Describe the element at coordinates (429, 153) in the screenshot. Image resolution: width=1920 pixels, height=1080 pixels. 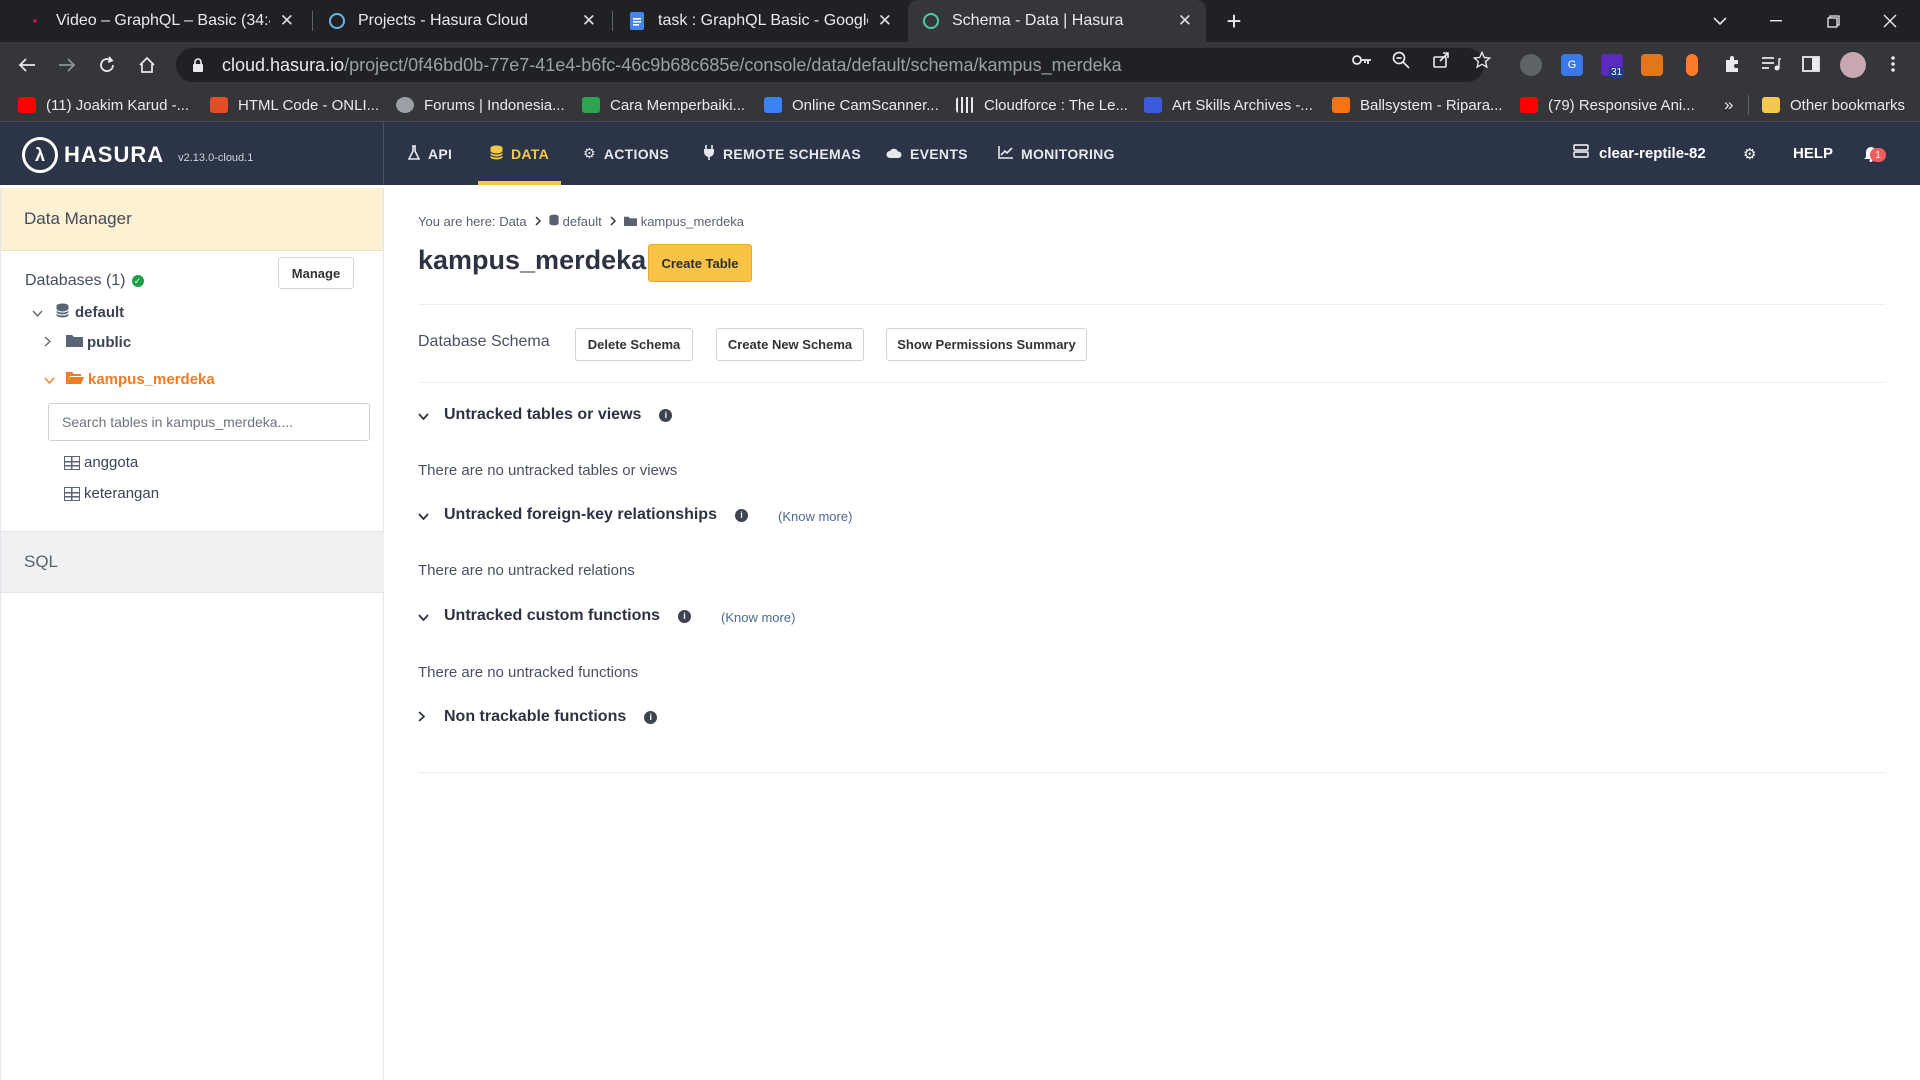
I see `nav-api: API` at that location.